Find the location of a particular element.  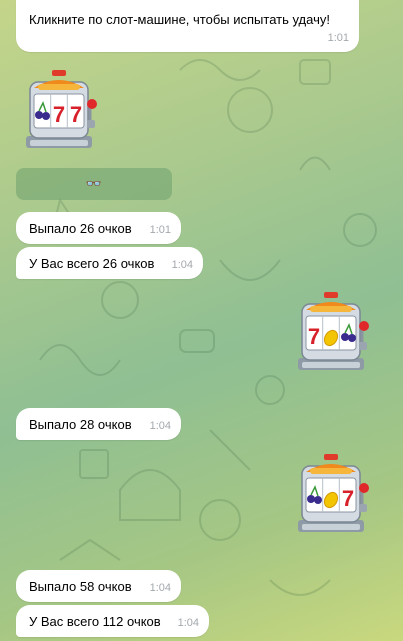

message-bubble: У Вас всего 26 очков 1:04 is located at coordinates (109, 263).